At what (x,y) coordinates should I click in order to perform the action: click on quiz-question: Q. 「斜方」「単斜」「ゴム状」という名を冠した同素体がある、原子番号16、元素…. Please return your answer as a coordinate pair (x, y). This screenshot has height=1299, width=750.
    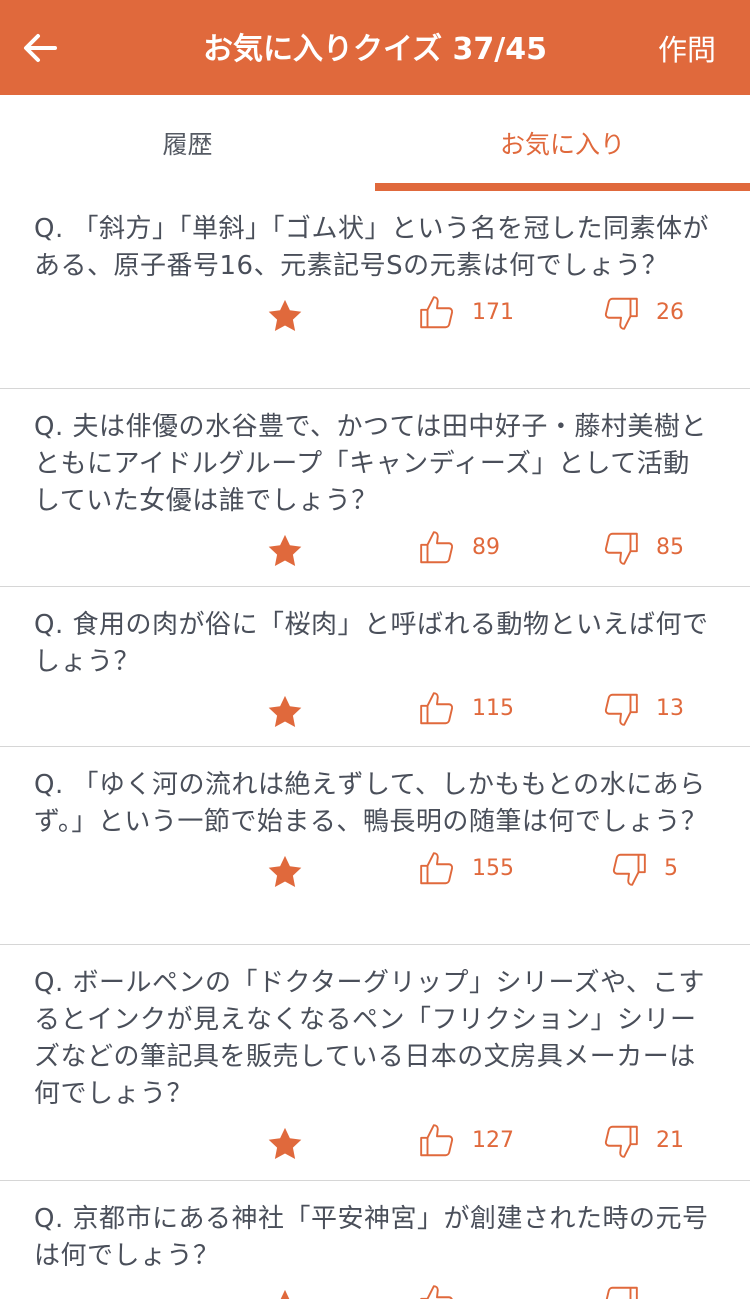
    Looking at the image, I should click on (371, 247).